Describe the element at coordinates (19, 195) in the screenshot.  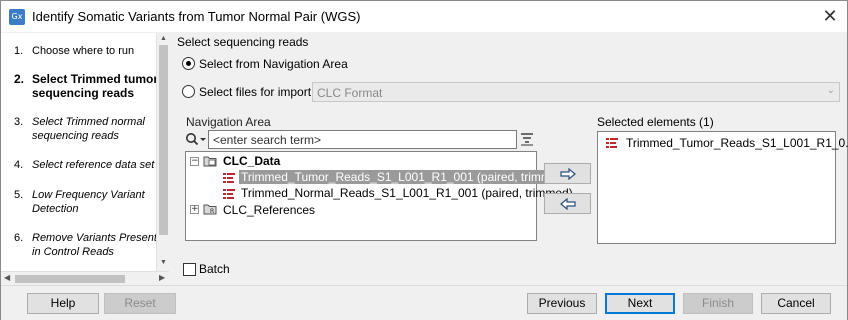
I see `step-number: 5.` at that location.